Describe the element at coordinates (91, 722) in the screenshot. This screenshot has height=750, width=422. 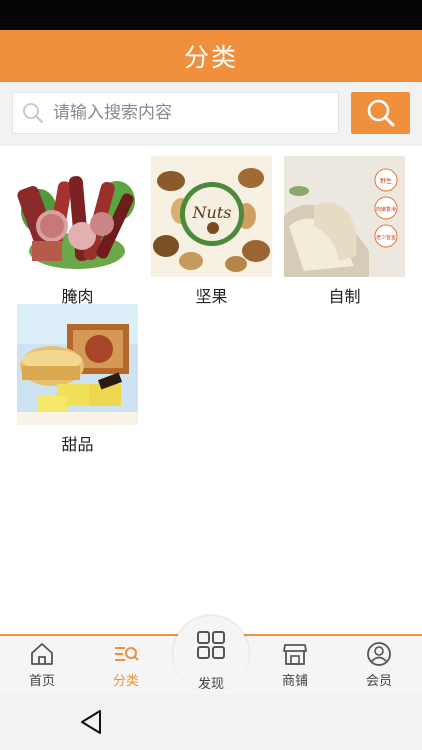
I see `back-icon` at that location.